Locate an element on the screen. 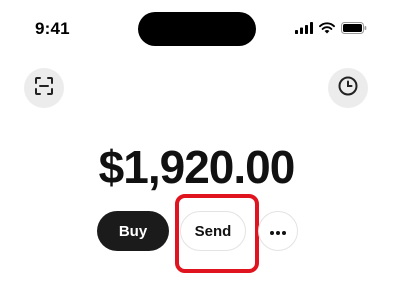  history-button is located at coordinates (348, 88).